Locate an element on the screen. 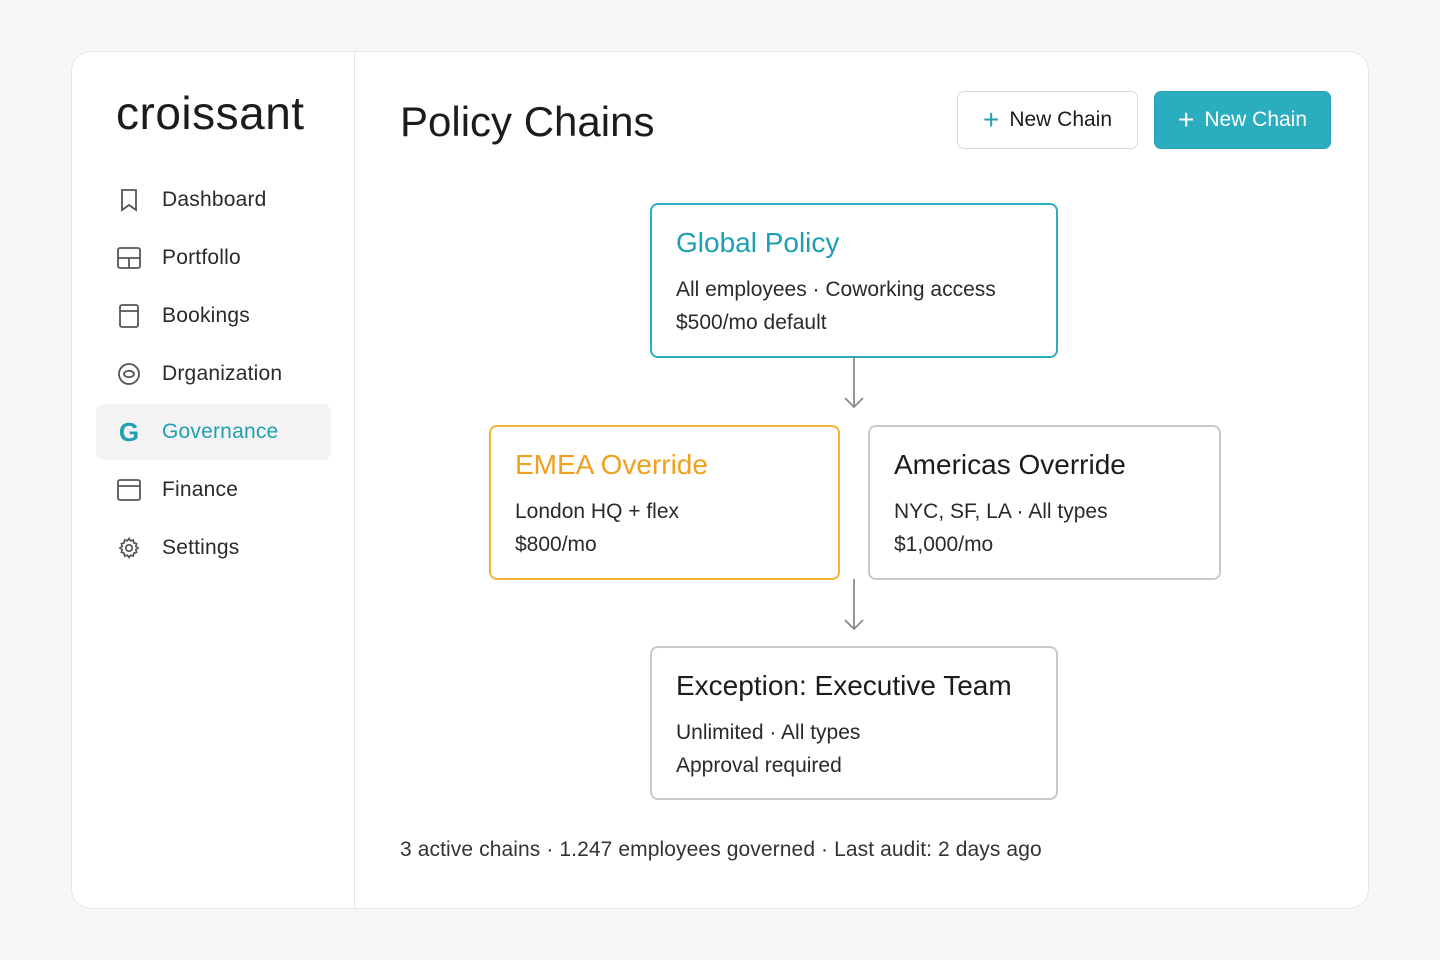 The image size is (1440, 960). node-detail: NYC, SF, LA · All types is located at coordinates (1001, 511).